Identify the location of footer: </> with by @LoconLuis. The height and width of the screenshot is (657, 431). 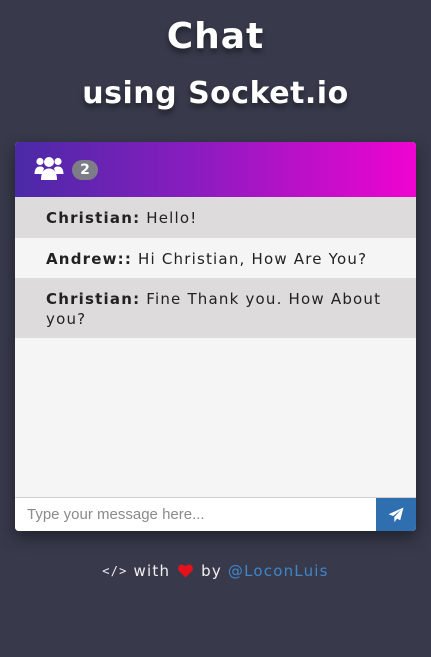
(215, 572).